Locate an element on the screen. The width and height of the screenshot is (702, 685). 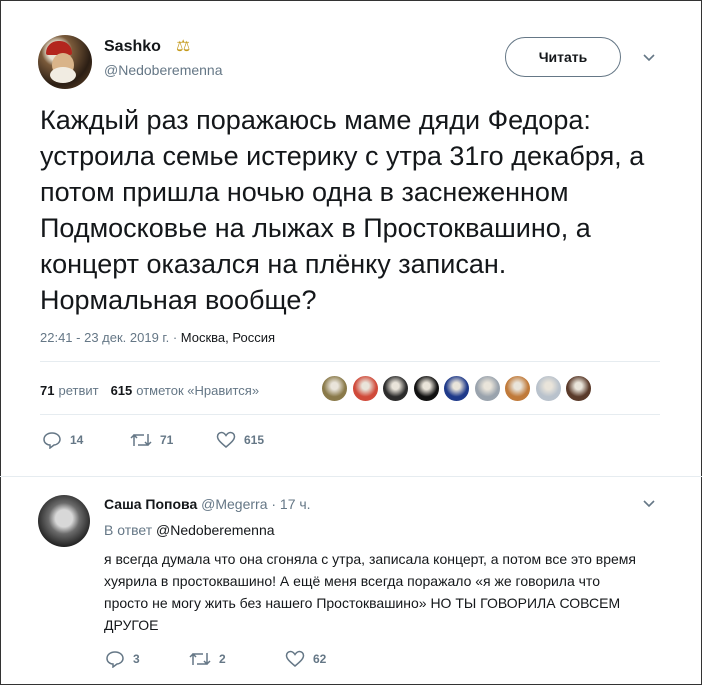
reply-context-prefix: В ответ is located at coordinates (128, 530).